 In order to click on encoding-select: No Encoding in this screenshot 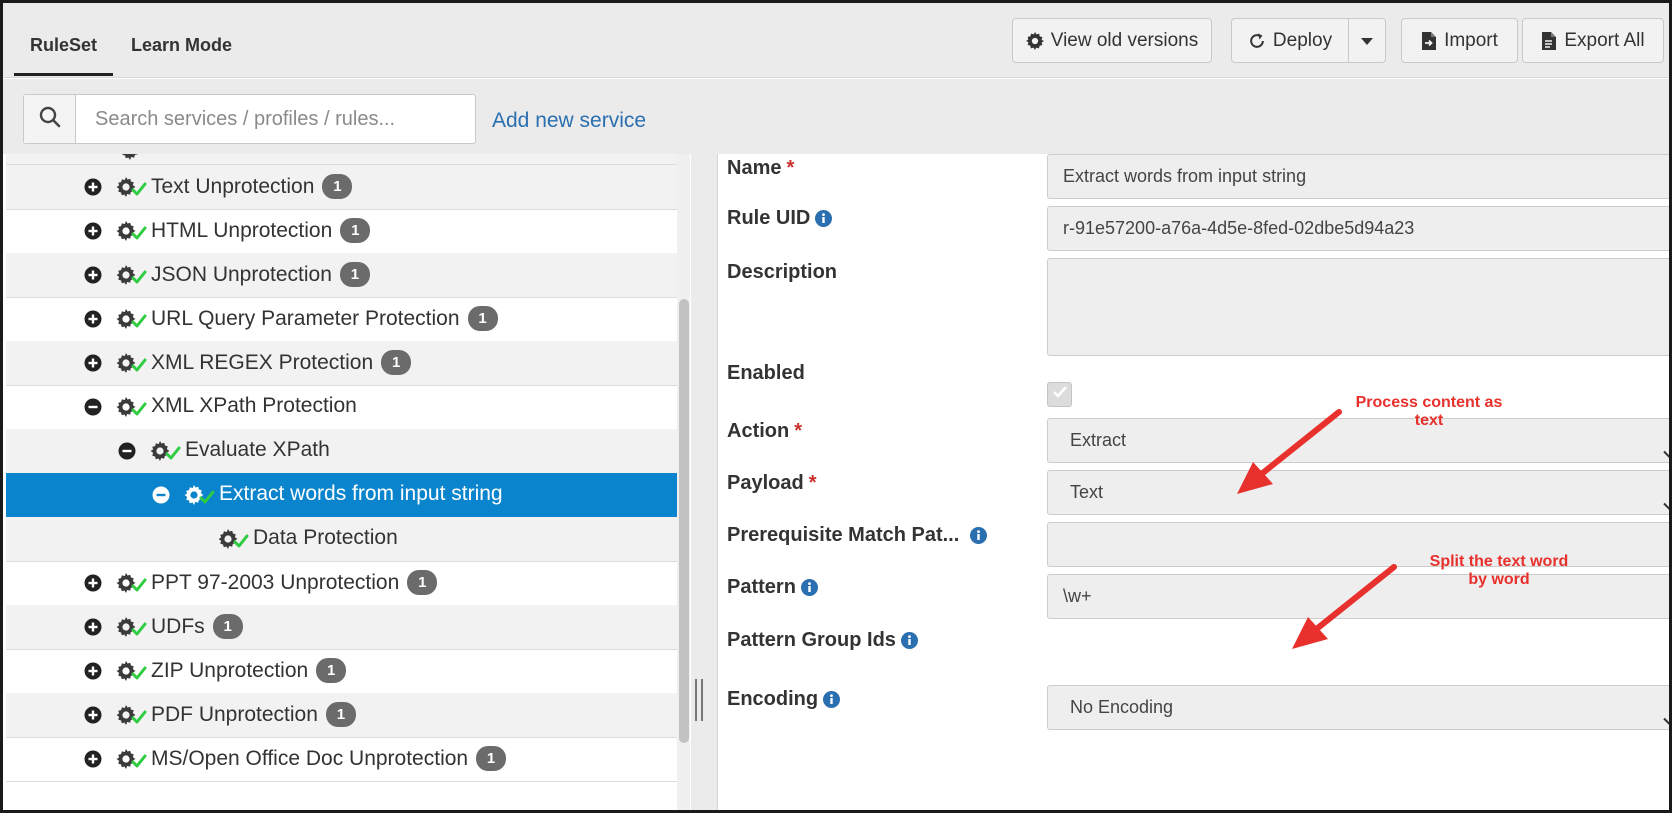, I will do `click(1358, 707)`.